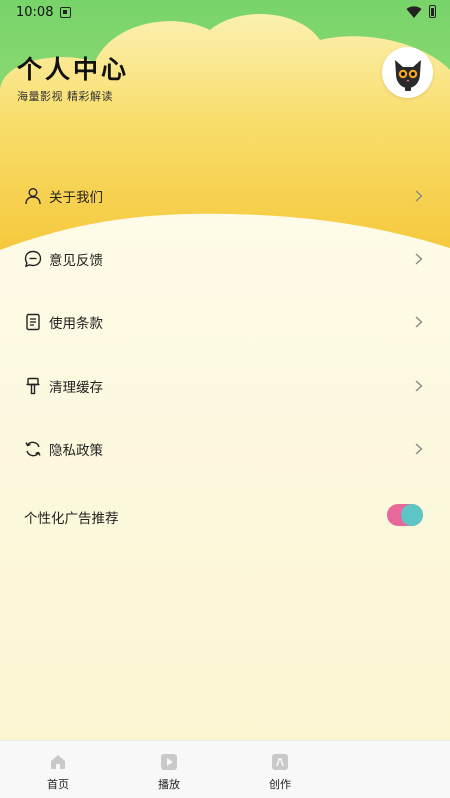 This screenshot has width=450, height=798. What do you see at coordinates (33, 195) in the screenshot?
I see `user-icon` at bounding box center [33, 195].